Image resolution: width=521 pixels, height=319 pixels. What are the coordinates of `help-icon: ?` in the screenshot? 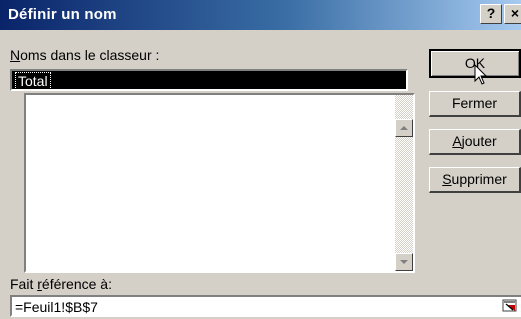 It's located at (491, 14).